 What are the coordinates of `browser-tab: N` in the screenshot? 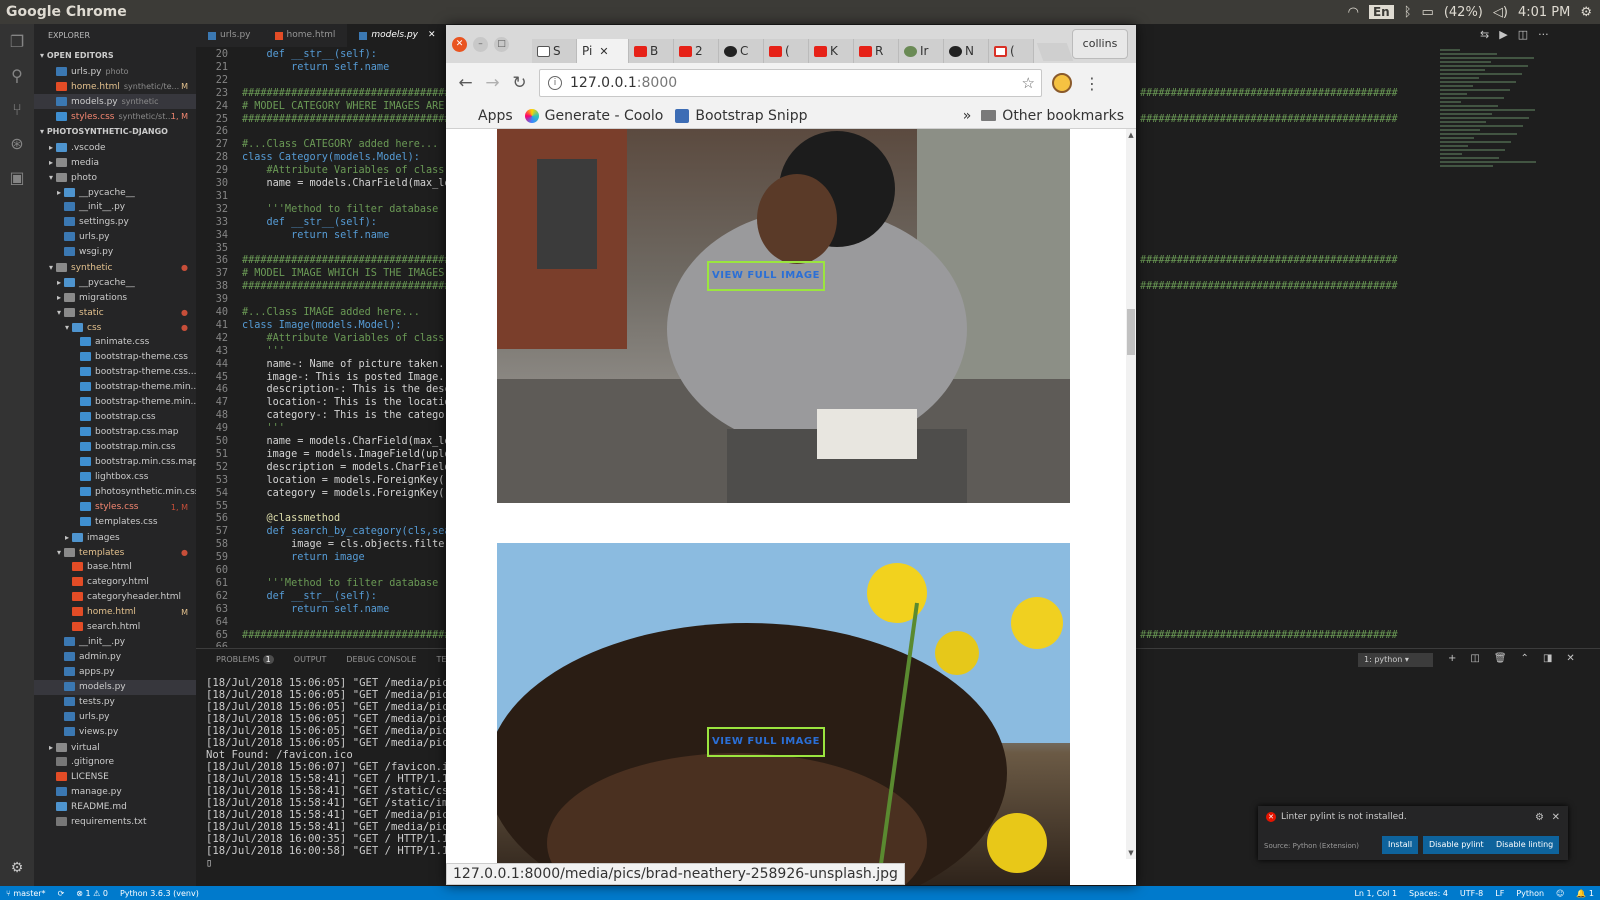 It's located at (966, 51).